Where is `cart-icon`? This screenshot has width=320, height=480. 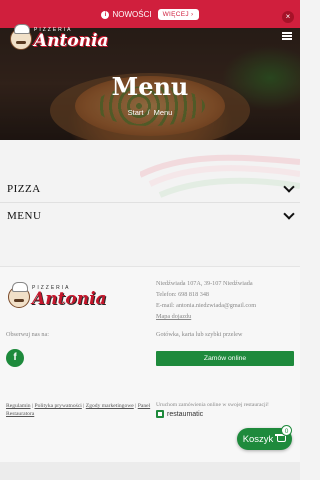 cart-icon is located at coordinates (281, 438).